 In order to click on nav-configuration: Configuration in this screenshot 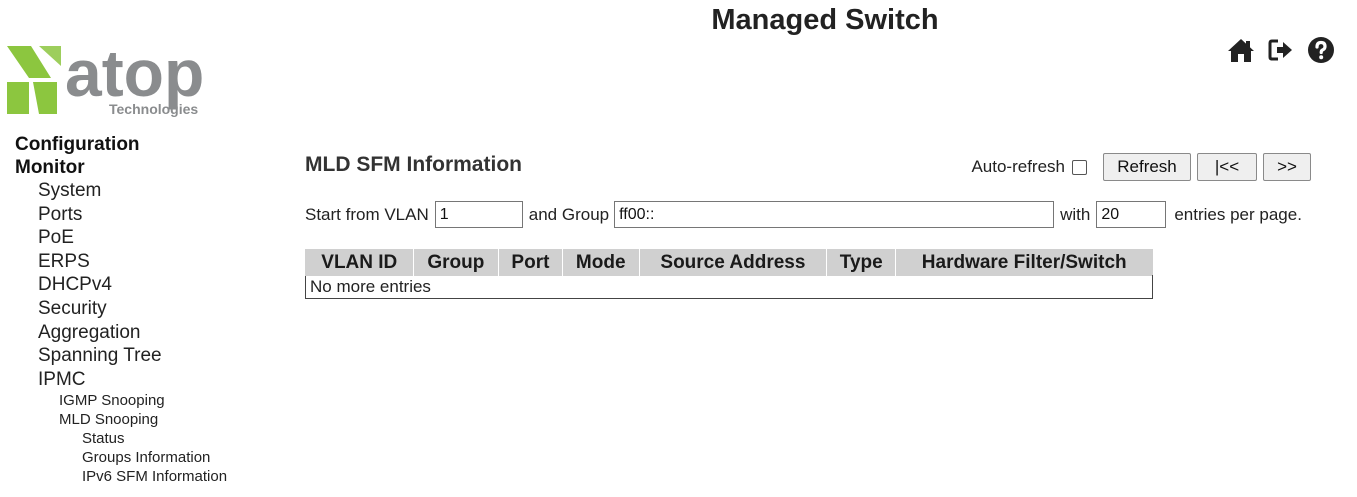, I will do `click(145, 144)`.